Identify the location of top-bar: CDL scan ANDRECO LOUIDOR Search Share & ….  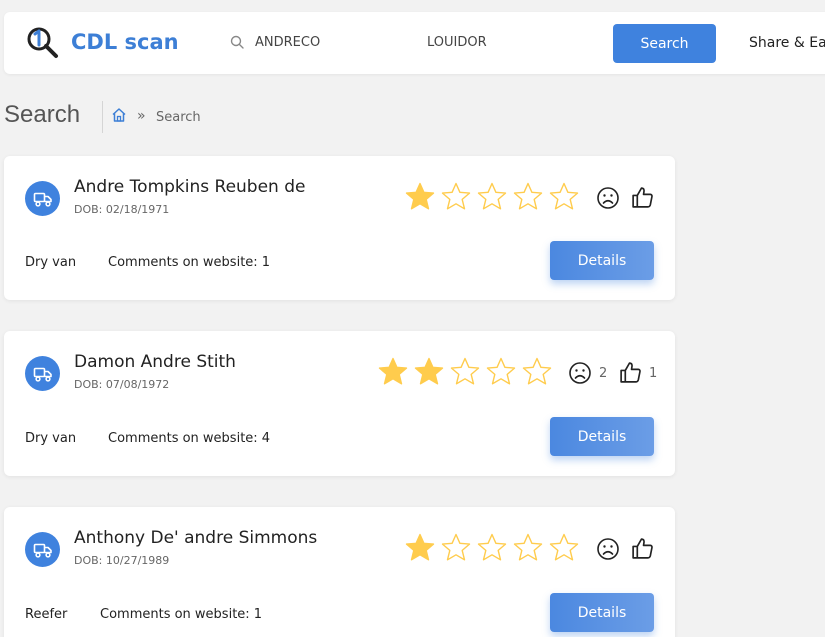
(414, 43).